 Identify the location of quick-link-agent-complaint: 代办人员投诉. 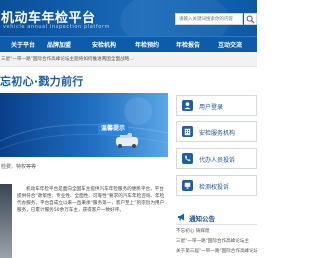
(216, 158).